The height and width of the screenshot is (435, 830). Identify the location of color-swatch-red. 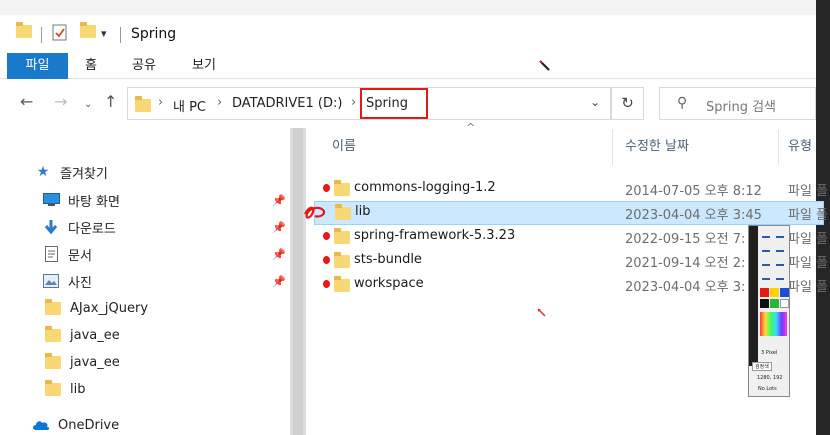
(764, 292).